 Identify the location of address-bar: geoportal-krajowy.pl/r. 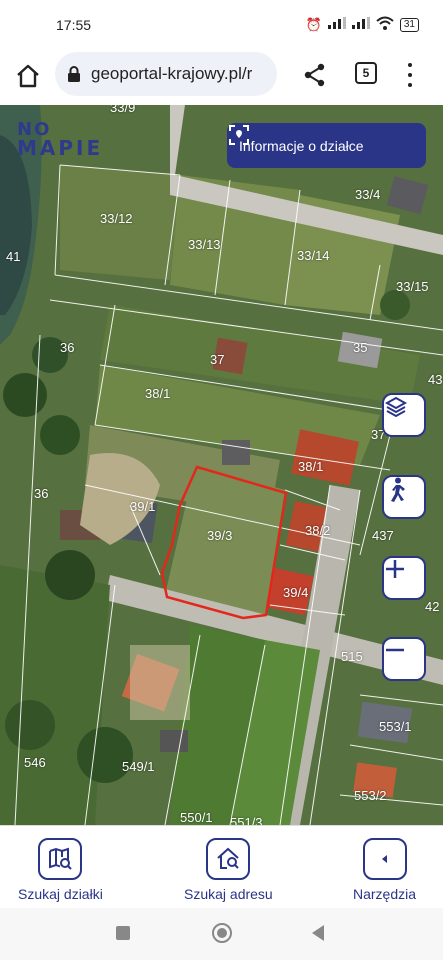
(166, 74).